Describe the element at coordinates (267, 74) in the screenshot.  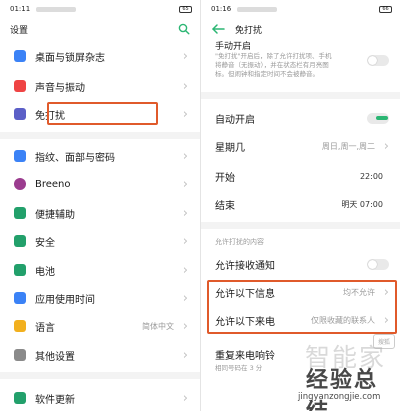
I see `desc-line: 标。但闹钟和指定时间不会被静音。` at that location.